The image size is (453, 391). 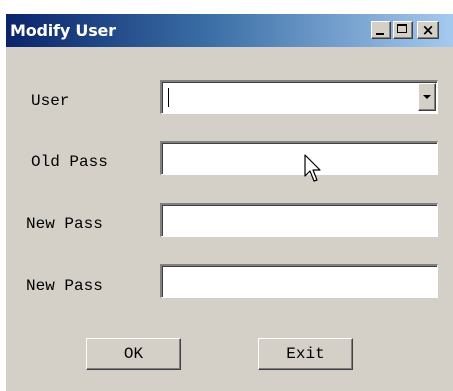 I want to click on confirm-pass-label: New Pass, so click(x=64, y=286).